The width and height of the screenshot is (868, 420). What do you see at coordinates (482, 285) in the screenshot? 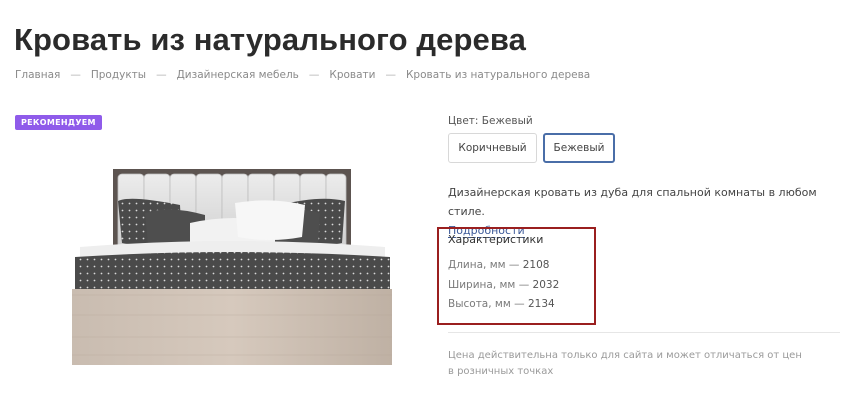
I see `spec-label: Ширина, мм` at bounding box center [482, 285].